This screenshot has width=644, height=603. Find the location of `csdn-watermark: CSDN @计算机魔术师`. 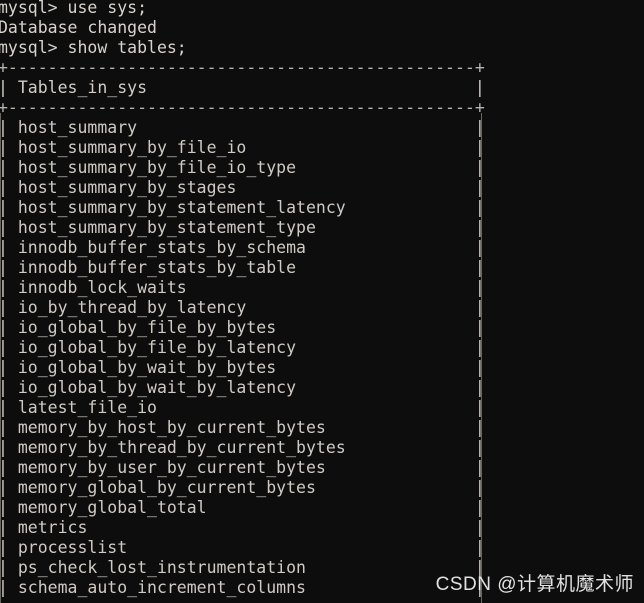

csdn-watermark: CSDN @计算机魔术师 is located at coordinates (534, 584).